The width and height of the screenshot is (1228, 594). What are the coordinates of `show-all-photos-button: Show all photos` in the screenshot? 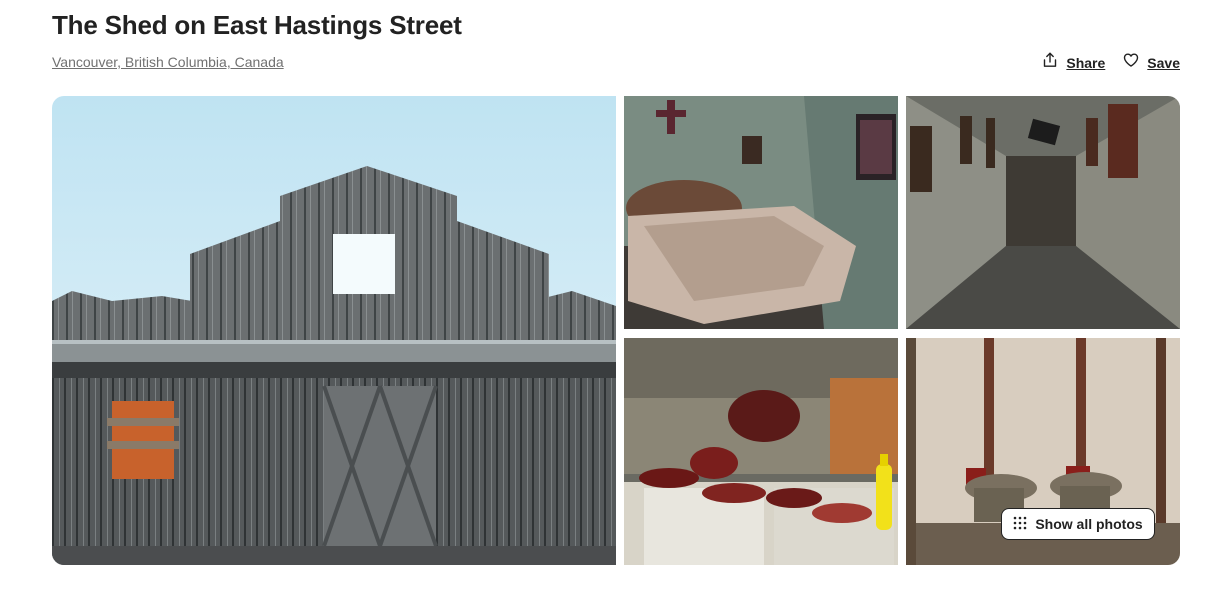 It's located at (1078, 524).